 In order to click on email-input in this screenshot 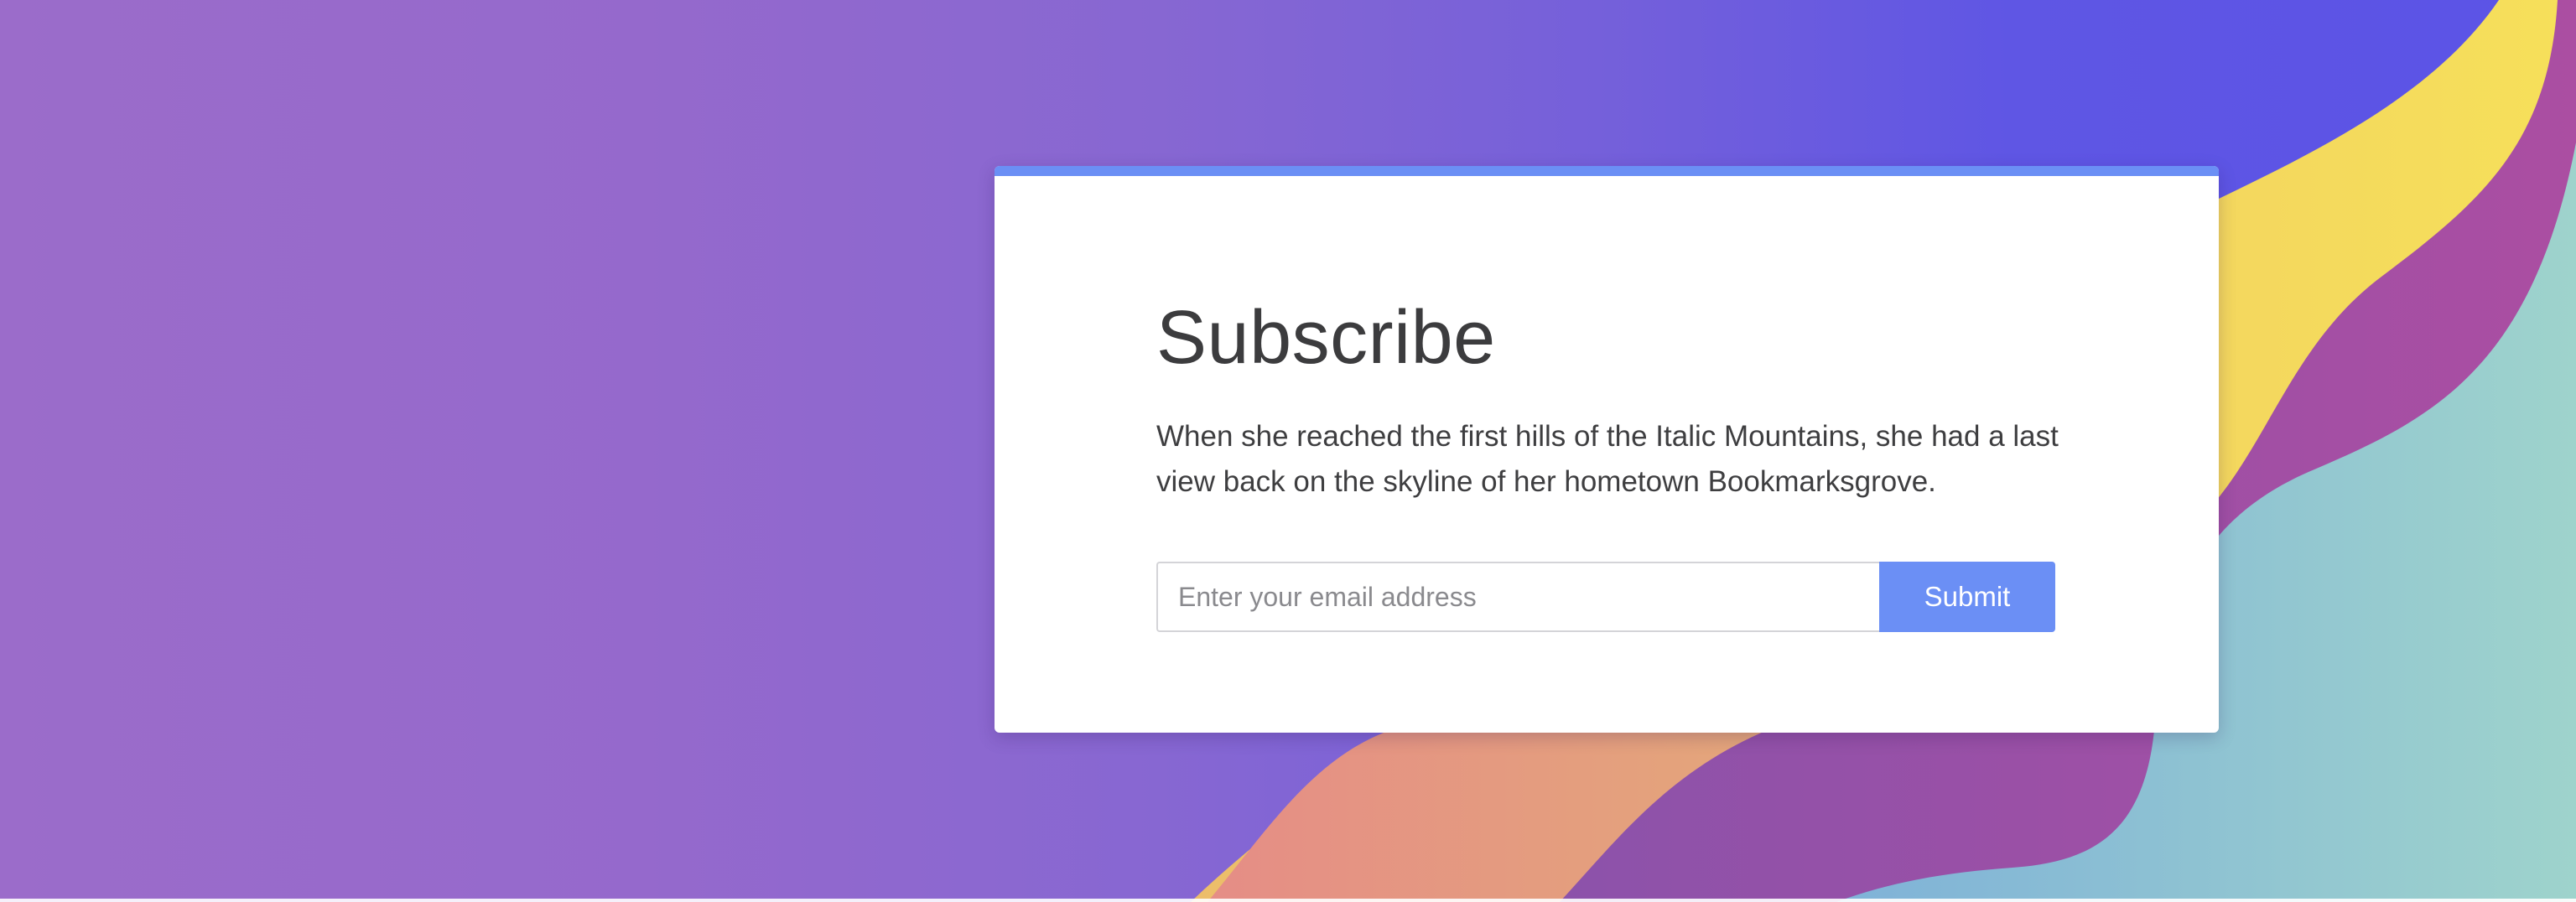, I will do `click(1517, 597)`.